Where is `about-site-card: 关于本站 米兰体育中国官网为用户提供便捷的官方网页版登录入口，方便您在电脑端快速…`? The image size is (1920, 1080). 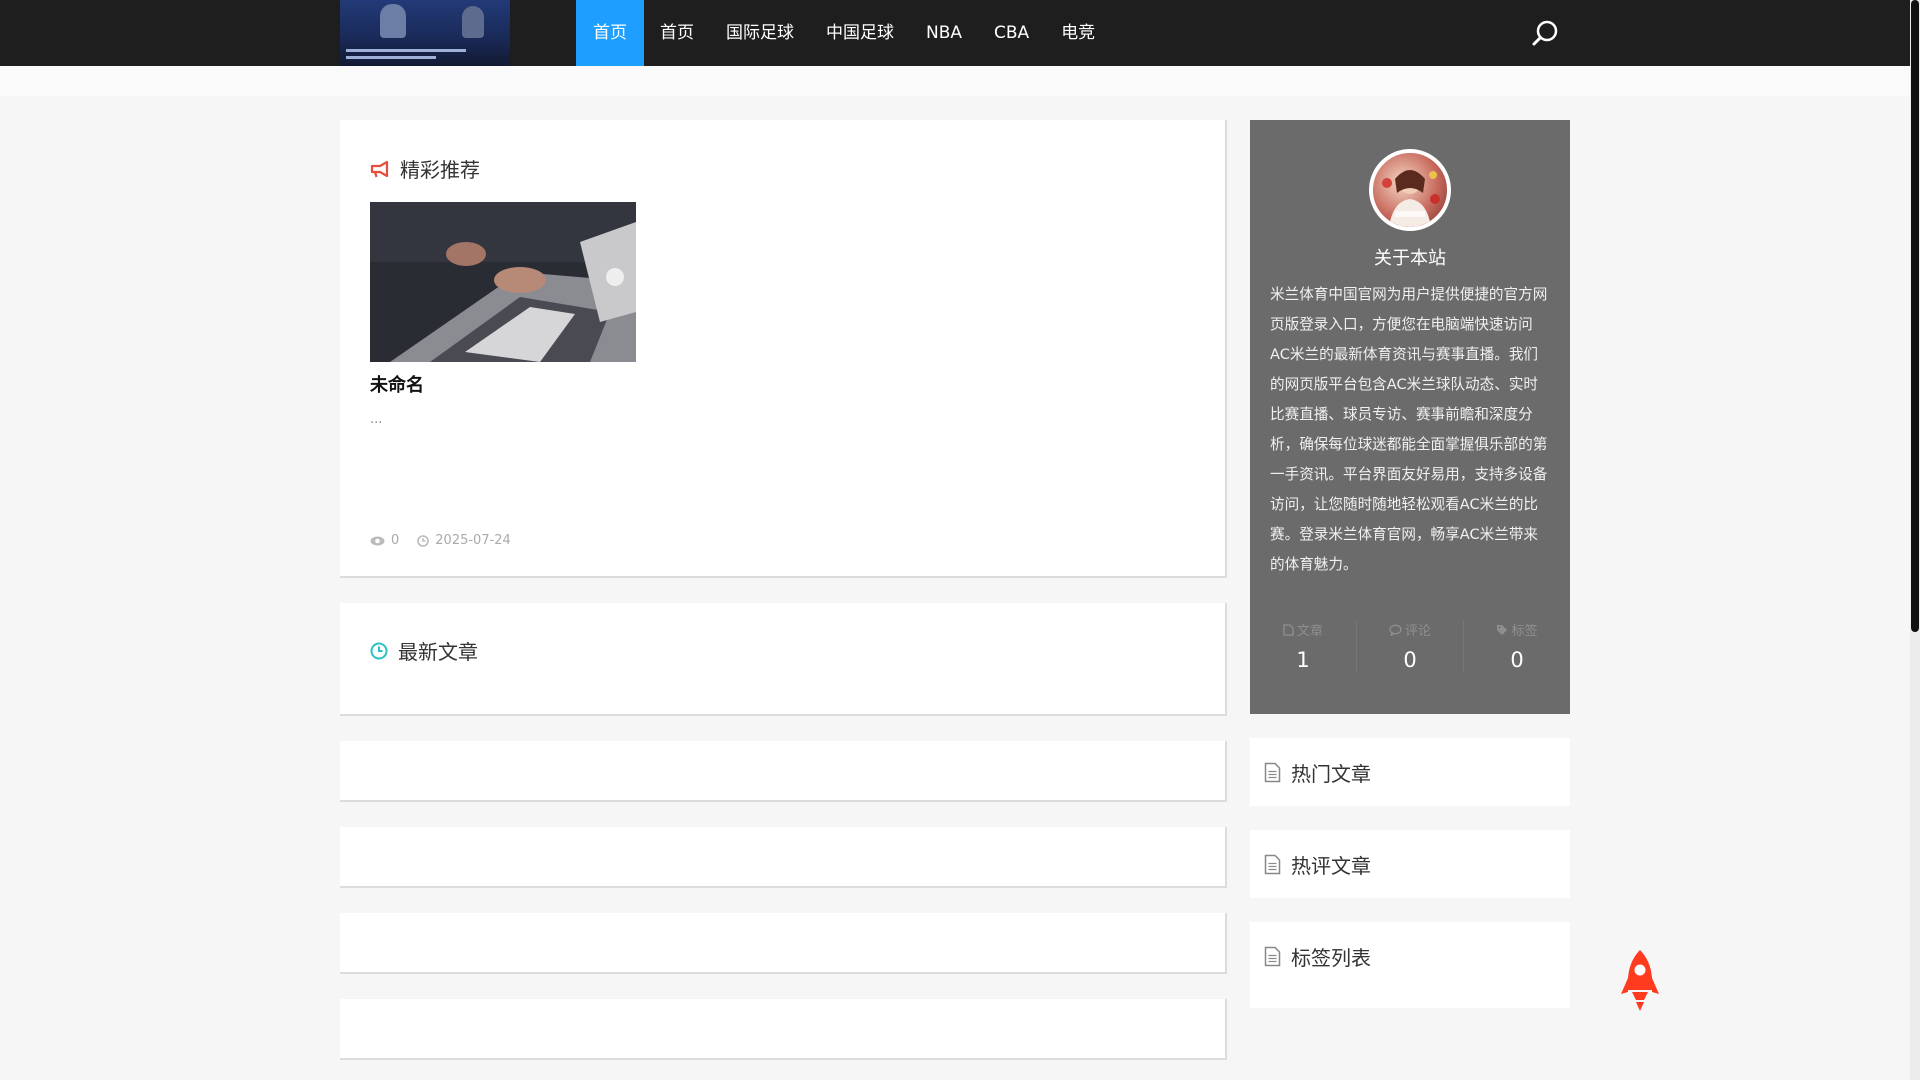 about-site-card: 关于本站 米兰体育中国官网为用户提供便捷的官方网页版登录入口，方便您在电脑端快速… is located at coordinates (1410, 417).